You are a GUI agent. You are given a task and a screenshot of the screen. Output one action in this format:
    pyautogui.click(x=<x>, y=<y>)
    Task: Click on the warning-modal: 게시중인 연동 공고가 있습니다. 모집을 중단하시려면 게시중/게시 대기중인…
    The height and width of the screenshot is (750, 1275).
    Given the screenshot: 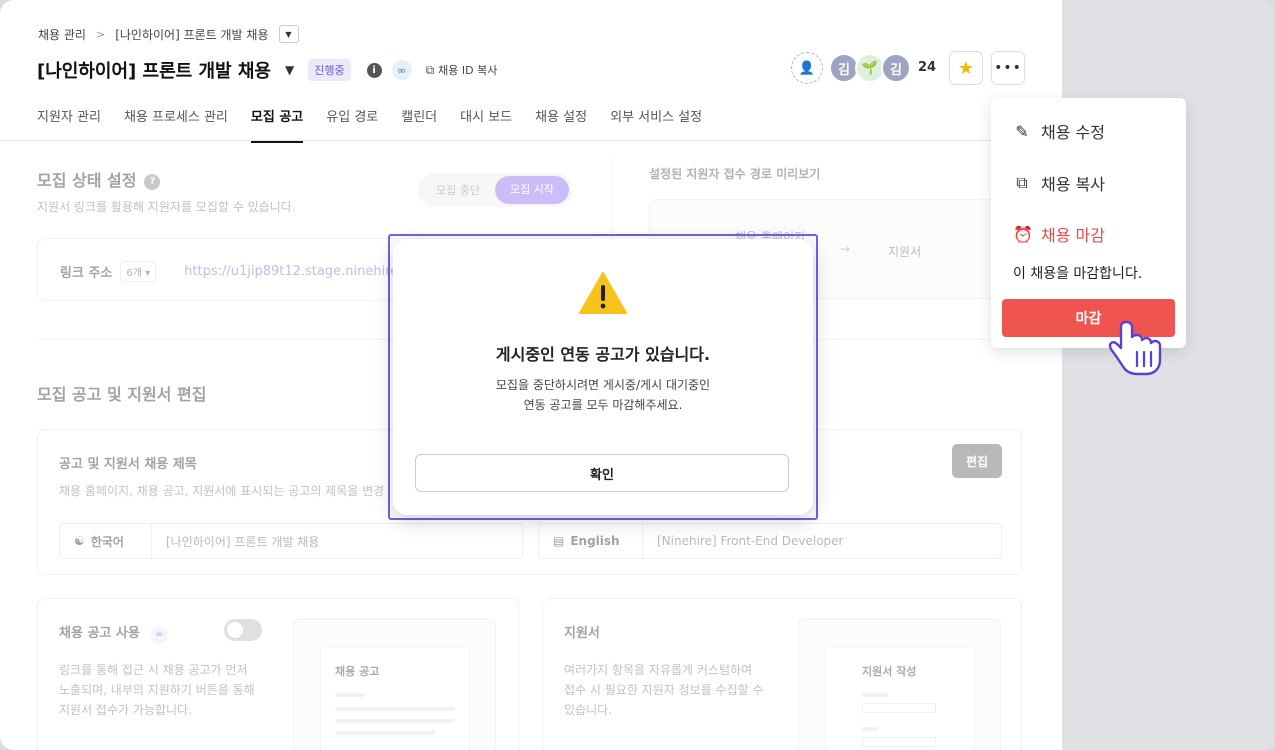 What is the action you would take?
    pyautogui.click(x=603, y=377)
    